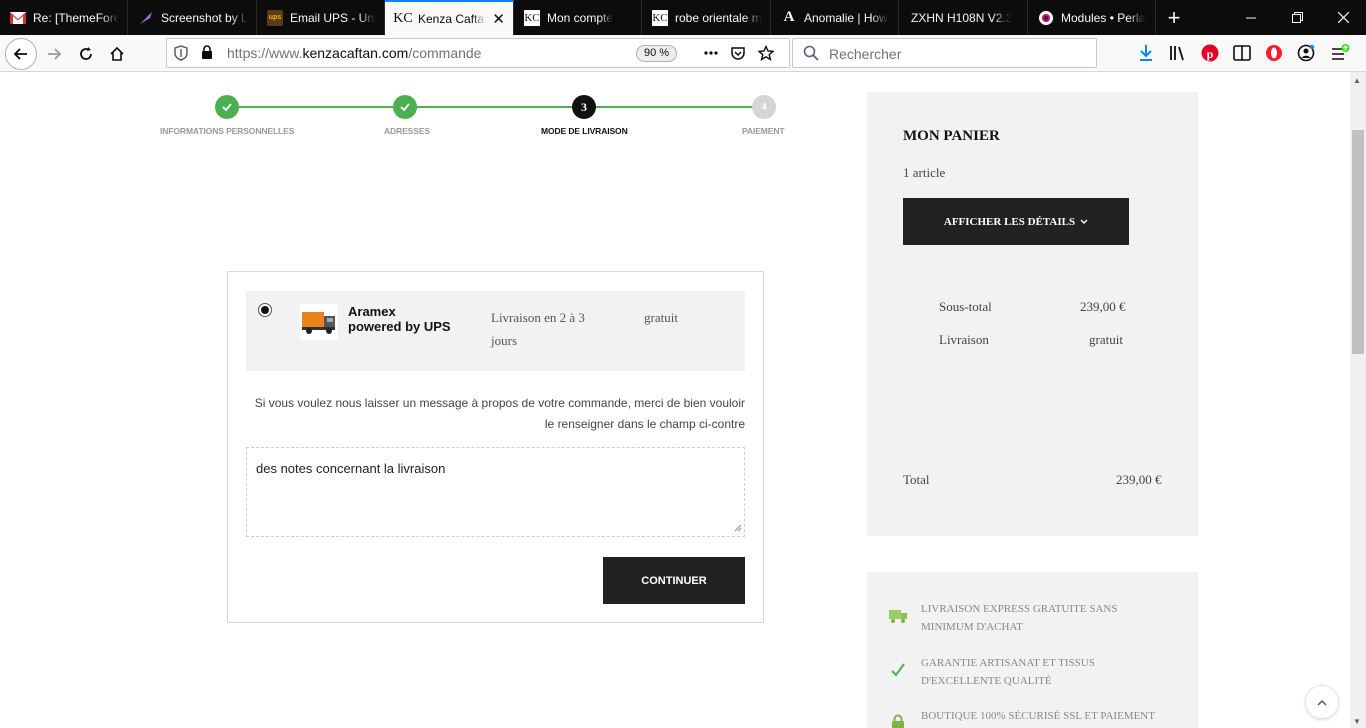  I want to click on shipping-label: Livraison, so click(964, 339).